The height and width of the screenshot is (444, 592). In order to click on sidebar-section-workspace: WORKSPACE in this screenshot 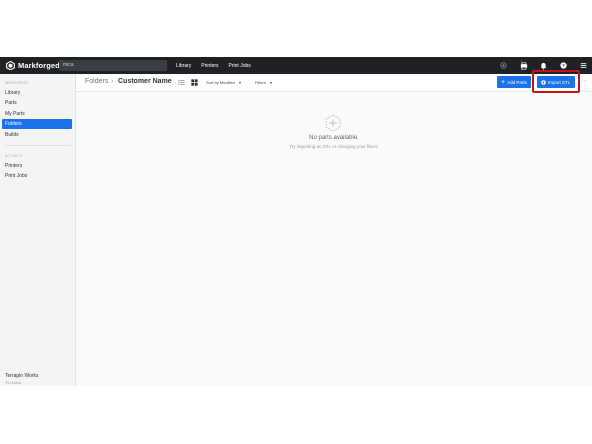, I will do `click(17, 83)`.